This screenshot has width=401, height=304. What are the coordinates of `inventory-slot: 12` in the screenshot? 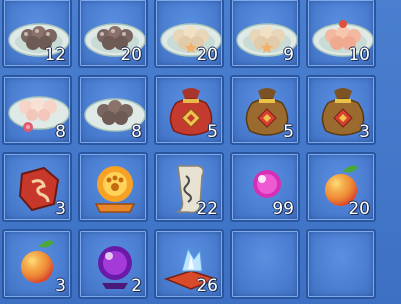 It's located at (37, 34).